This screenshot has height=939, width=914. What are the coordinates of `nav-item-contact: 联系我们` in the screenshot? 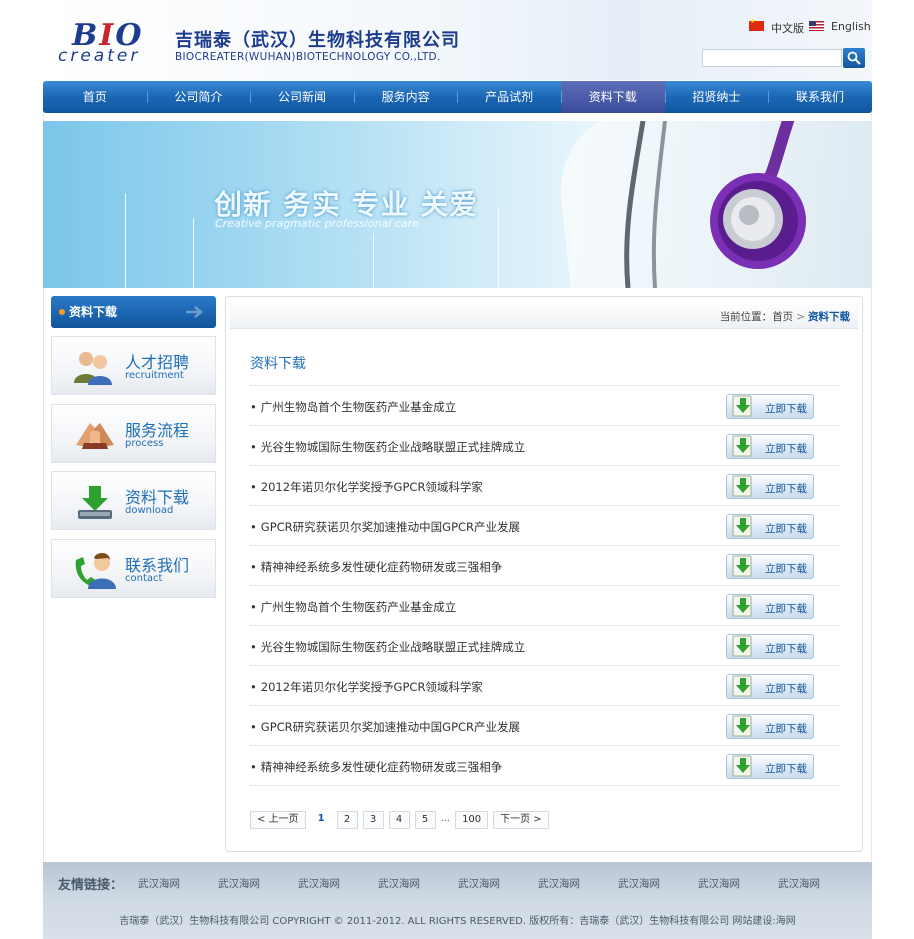 It's located at (820, 97).